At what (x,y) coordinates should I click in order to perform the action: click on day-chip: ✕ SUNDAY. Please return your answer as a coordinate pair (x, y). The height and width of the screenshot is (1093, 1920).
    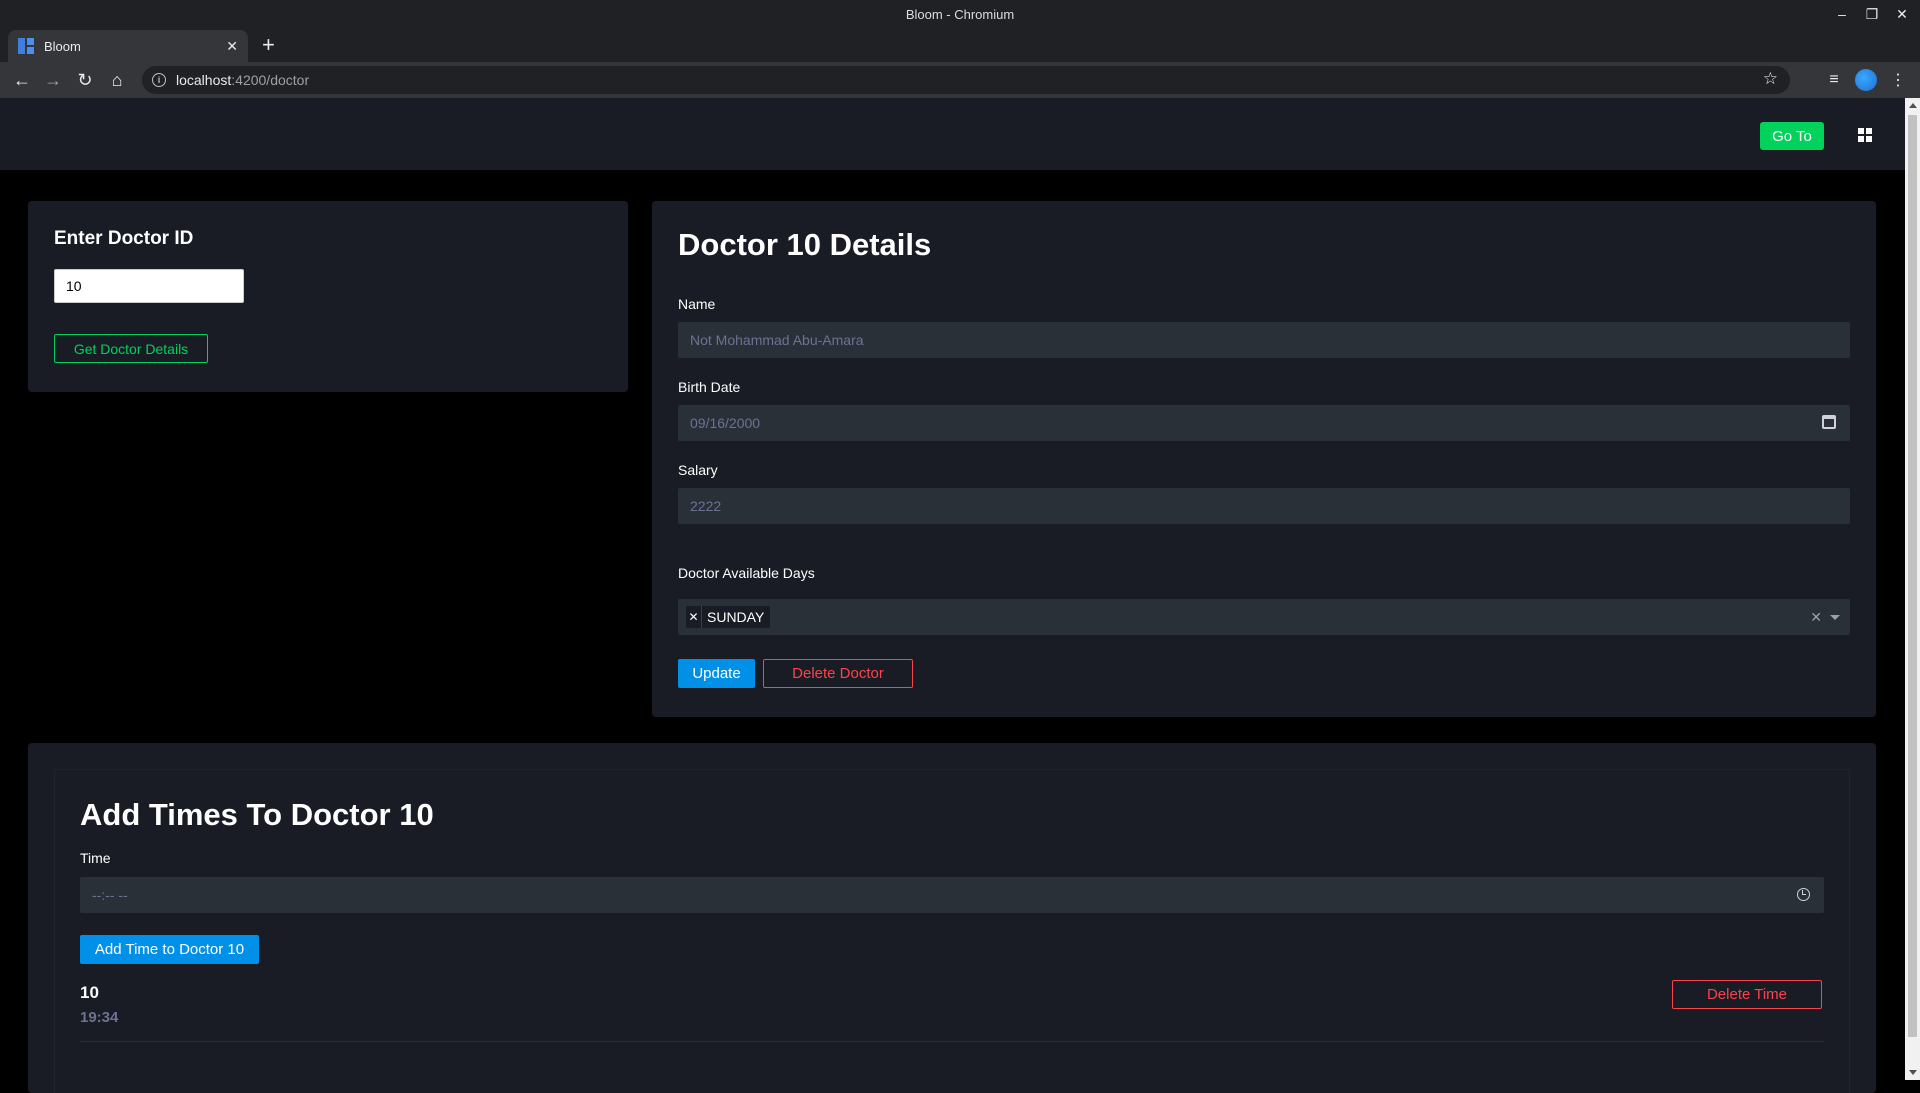
    Looking at the image, I should click on (728, 617).